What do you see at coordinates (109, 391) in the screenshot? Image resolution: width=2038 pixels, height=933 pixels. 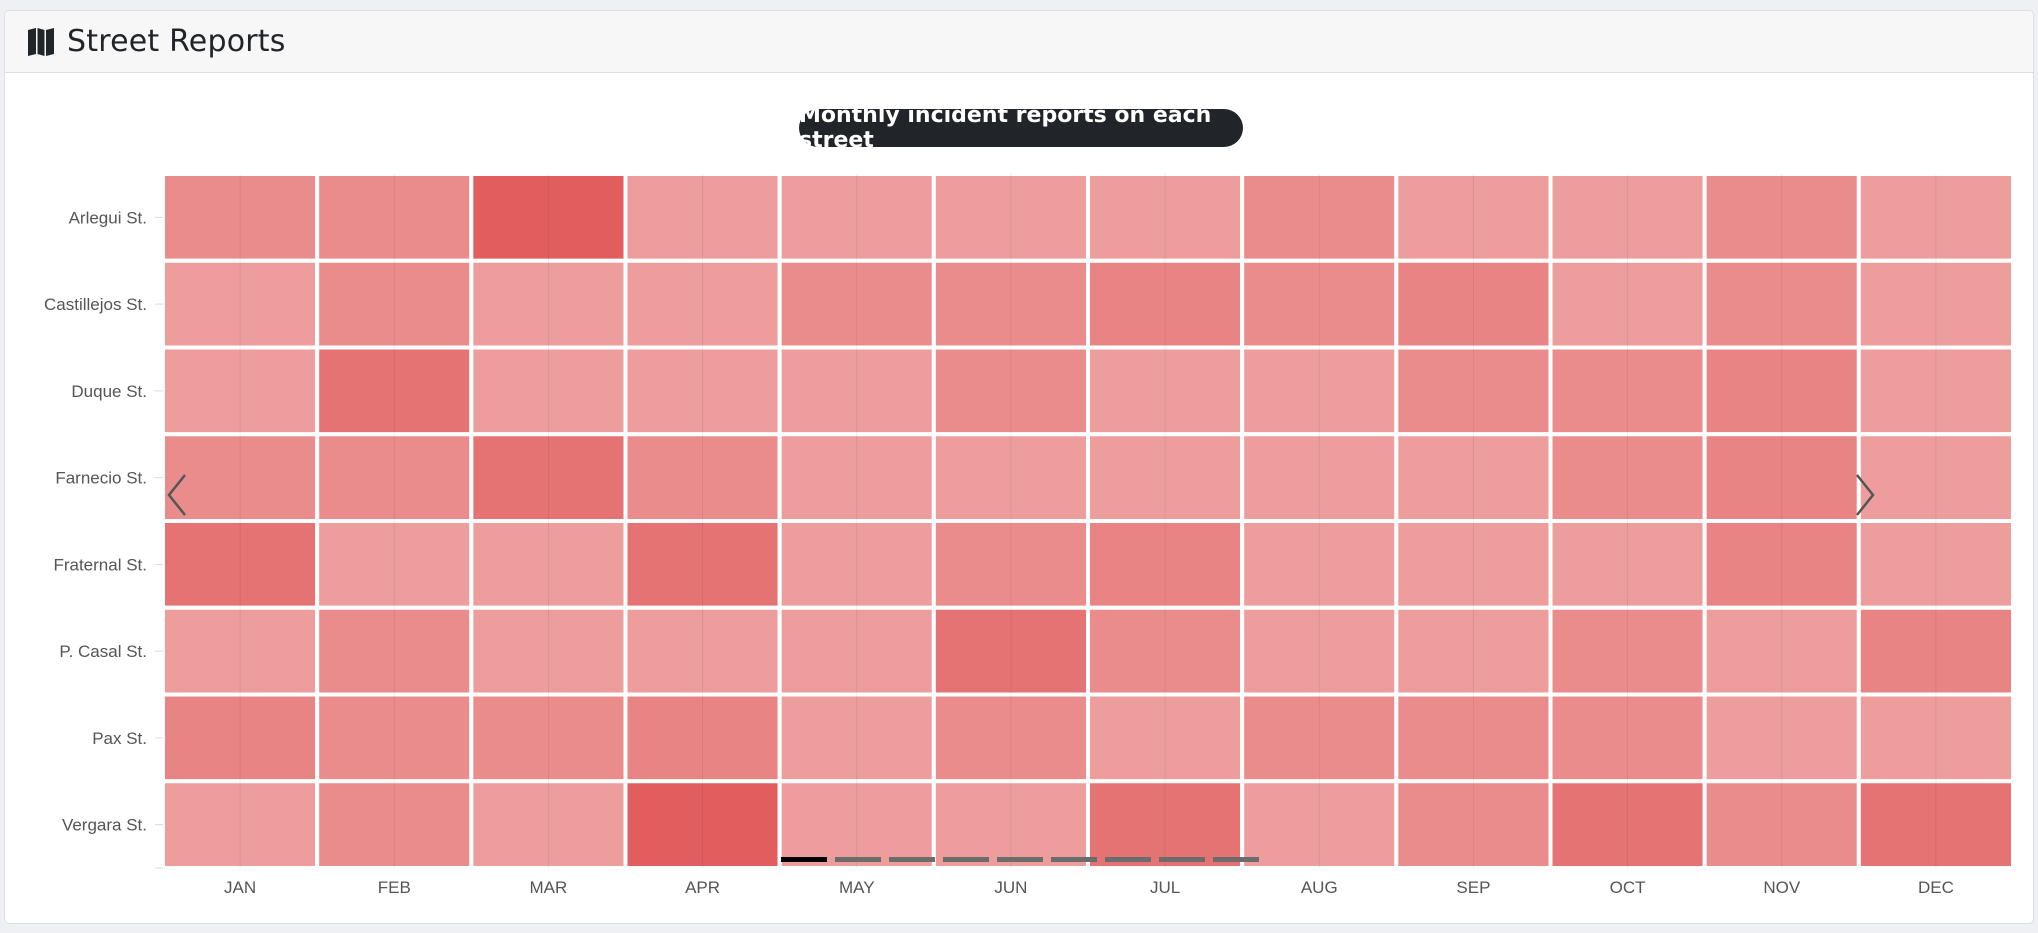 I see `y-tick-label: Duque St.` at bounding box center [109, 391].